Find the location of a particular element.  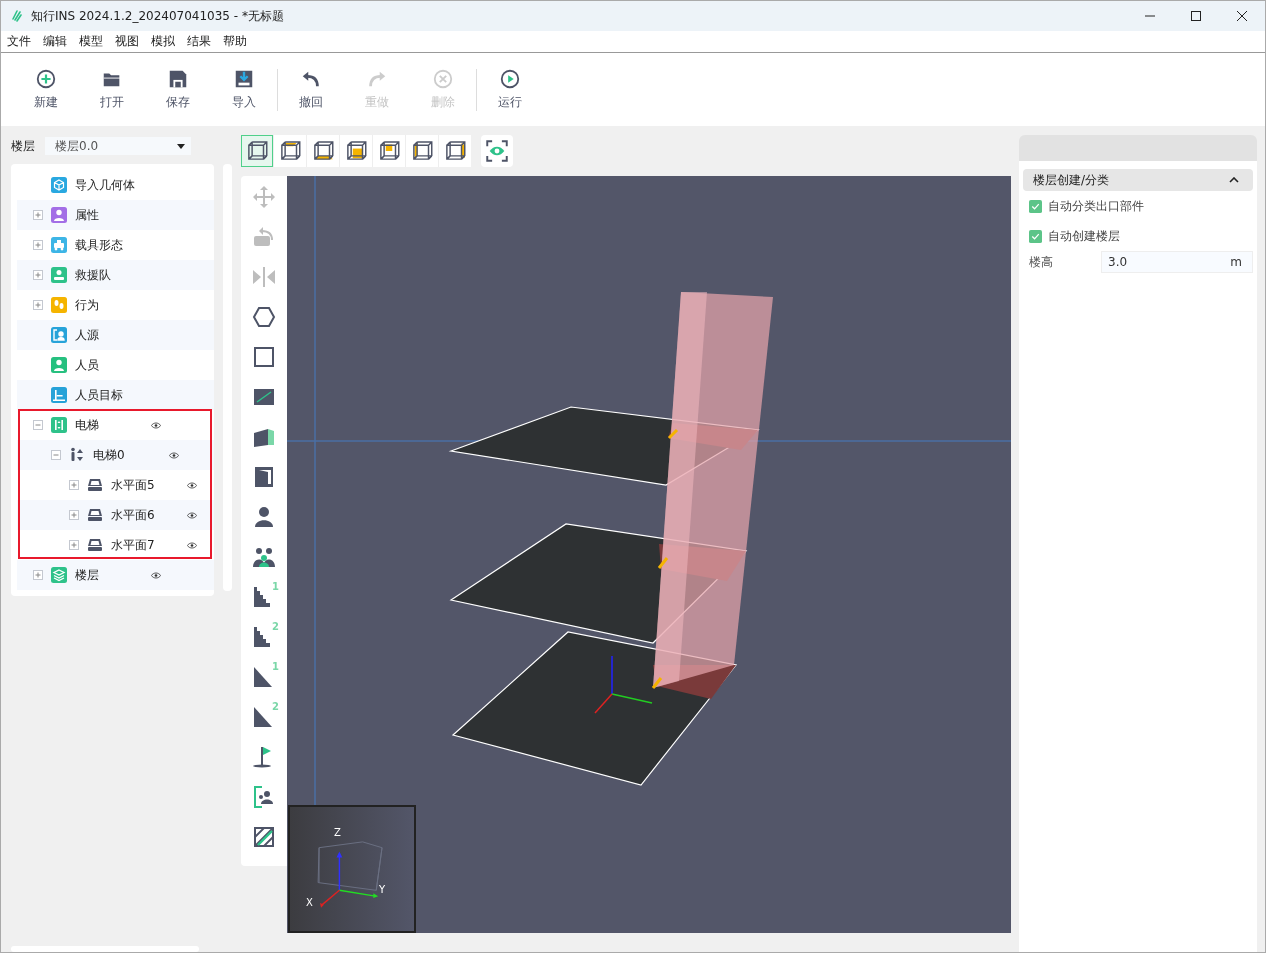

toolbar-button: 保存 is located at coordinates (178, 89).